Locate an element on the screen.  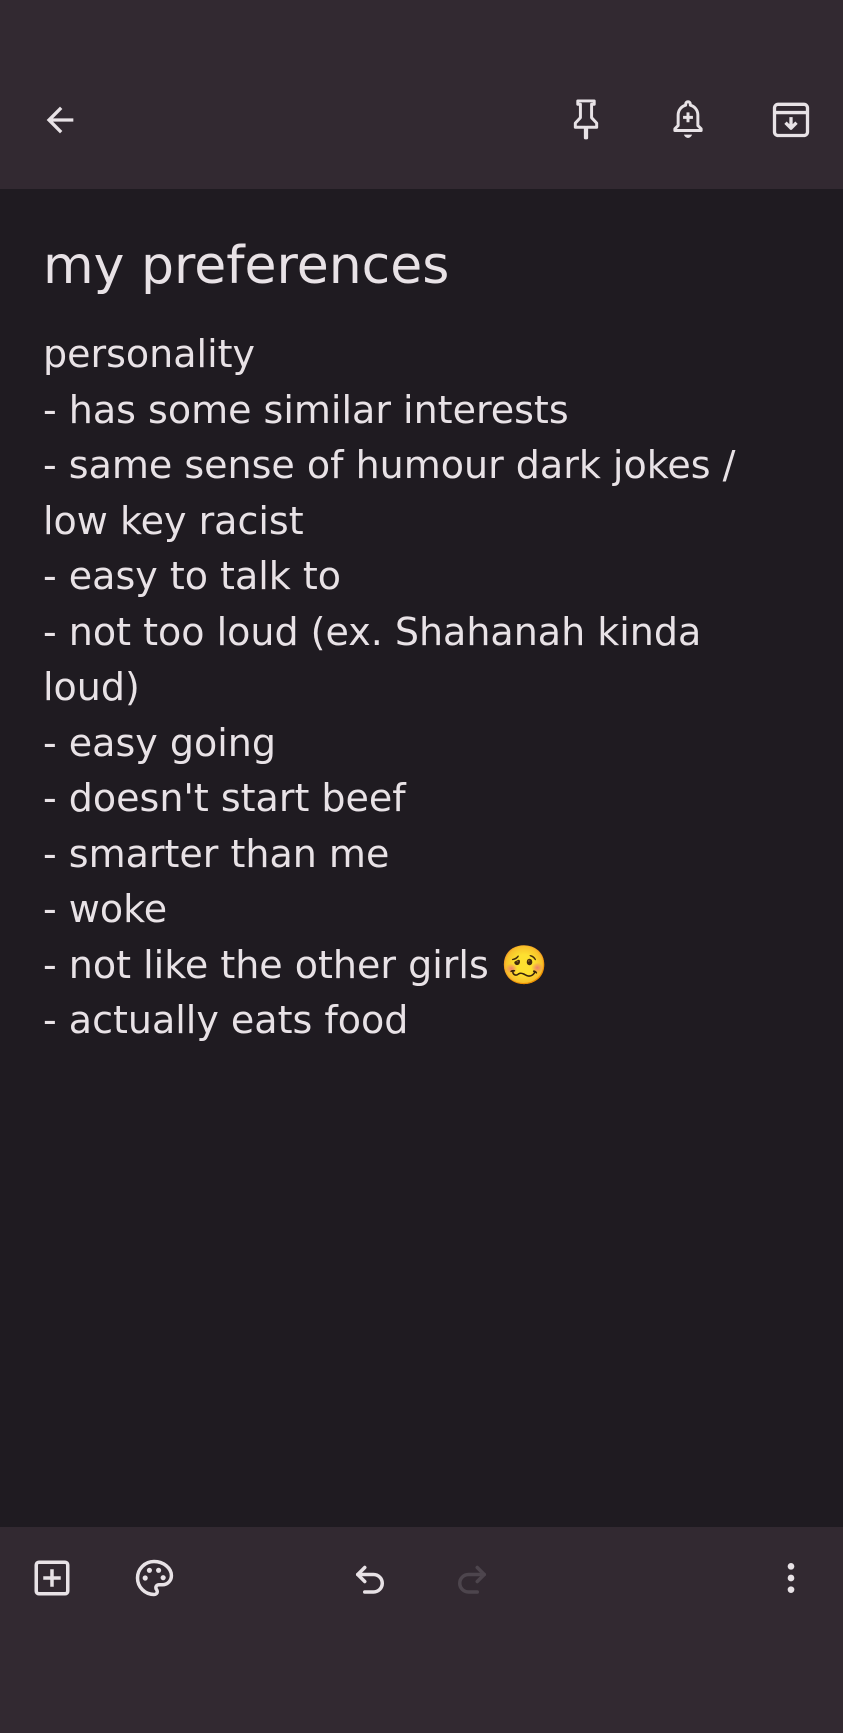
pin-button is located at coordinates (586, 119).